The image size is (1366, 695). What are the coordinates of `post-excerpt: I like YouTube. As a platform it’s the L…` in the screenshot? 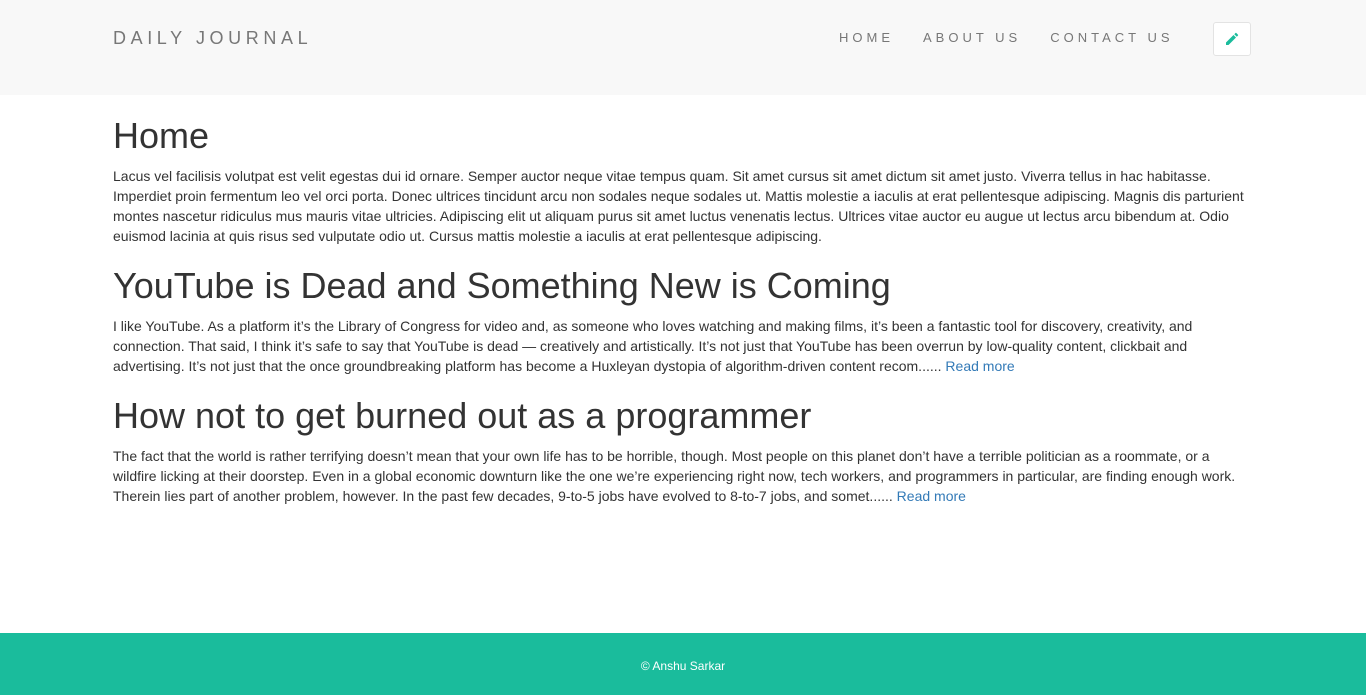 It's located at (683, 346).